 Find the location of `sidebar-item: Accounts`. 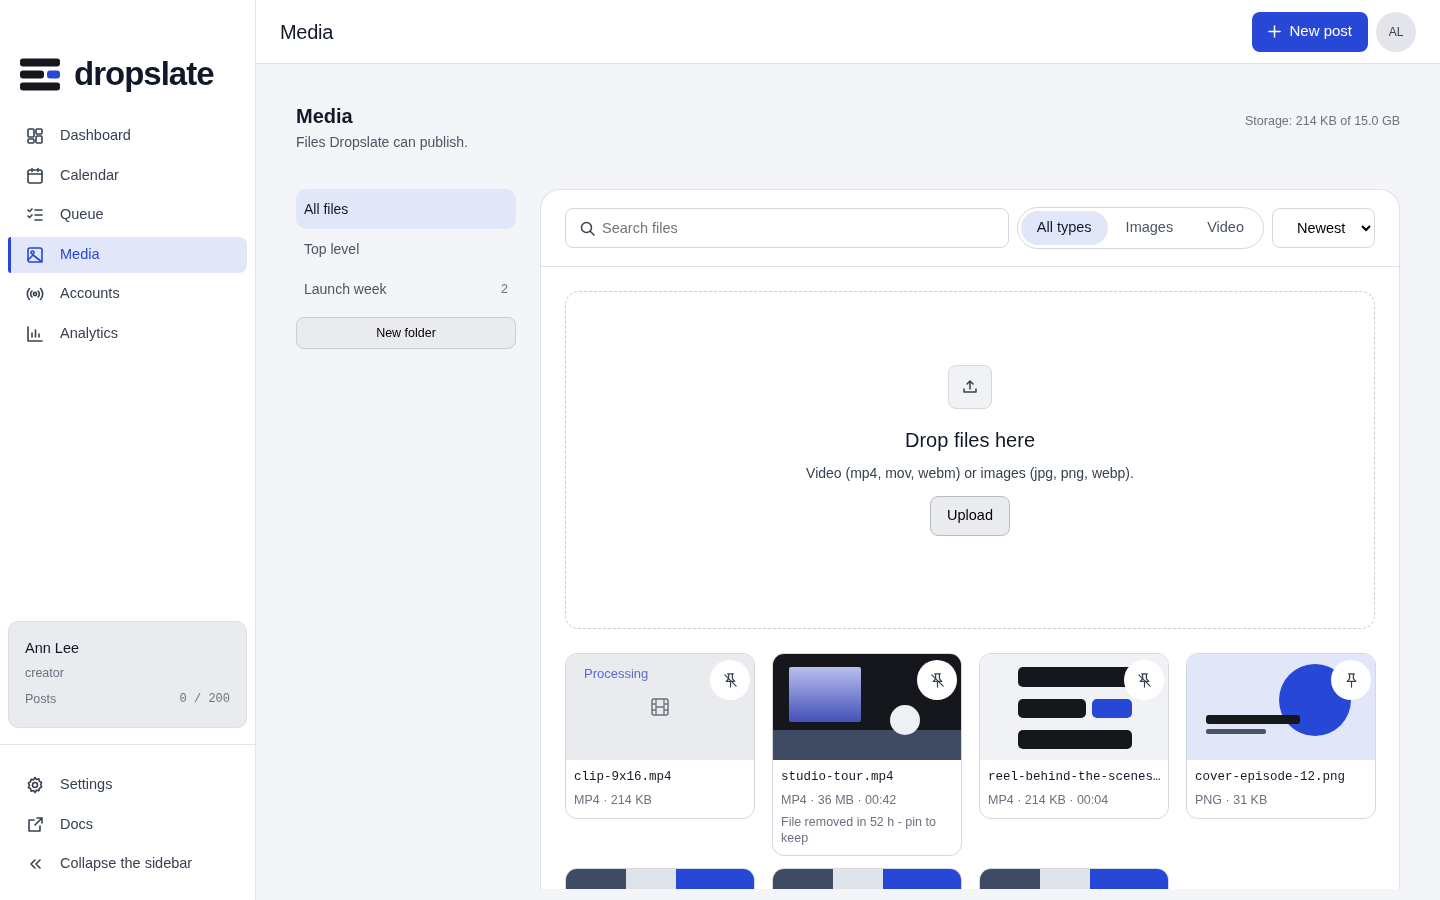

sidebar-item: Accounts is located at coordinates (127, 294).